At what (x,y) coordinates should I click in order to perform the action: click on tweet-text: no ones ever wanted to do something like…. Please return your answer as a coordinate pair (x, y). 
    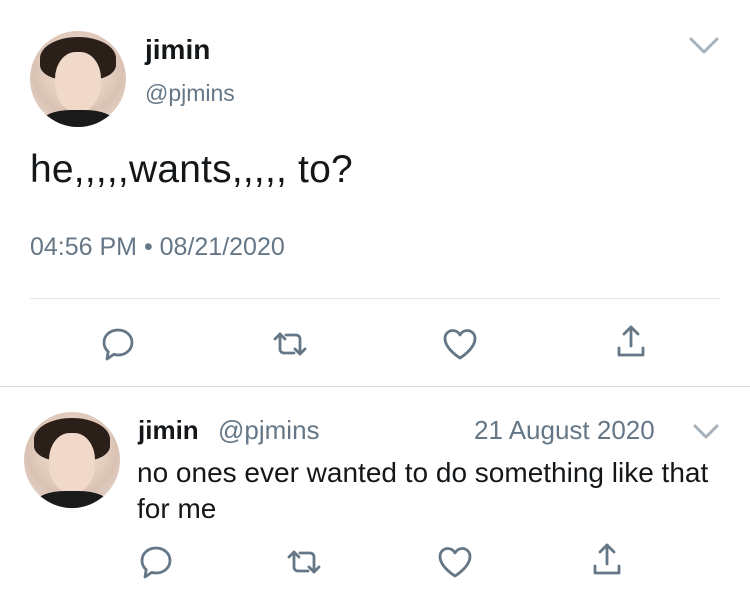
    Looking at the image, I should click on (423, 490).